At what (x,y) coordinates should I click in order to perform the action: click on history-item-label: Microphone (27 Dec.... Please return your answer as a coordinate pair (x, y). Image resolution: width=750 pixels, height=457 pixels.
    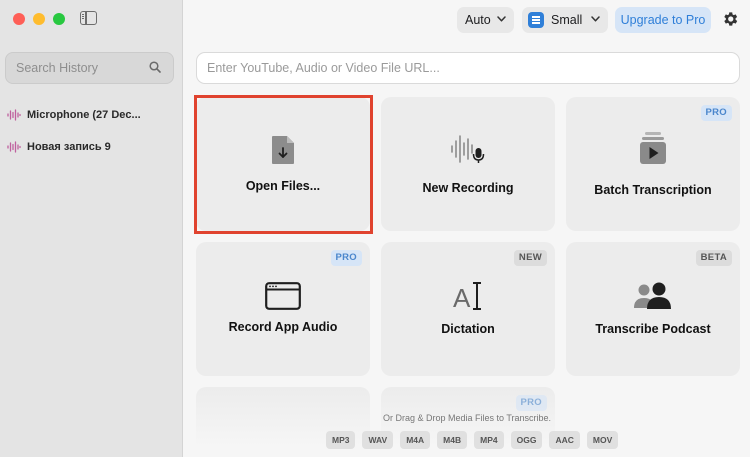
    Looking at the image, I should click on (84, 115).